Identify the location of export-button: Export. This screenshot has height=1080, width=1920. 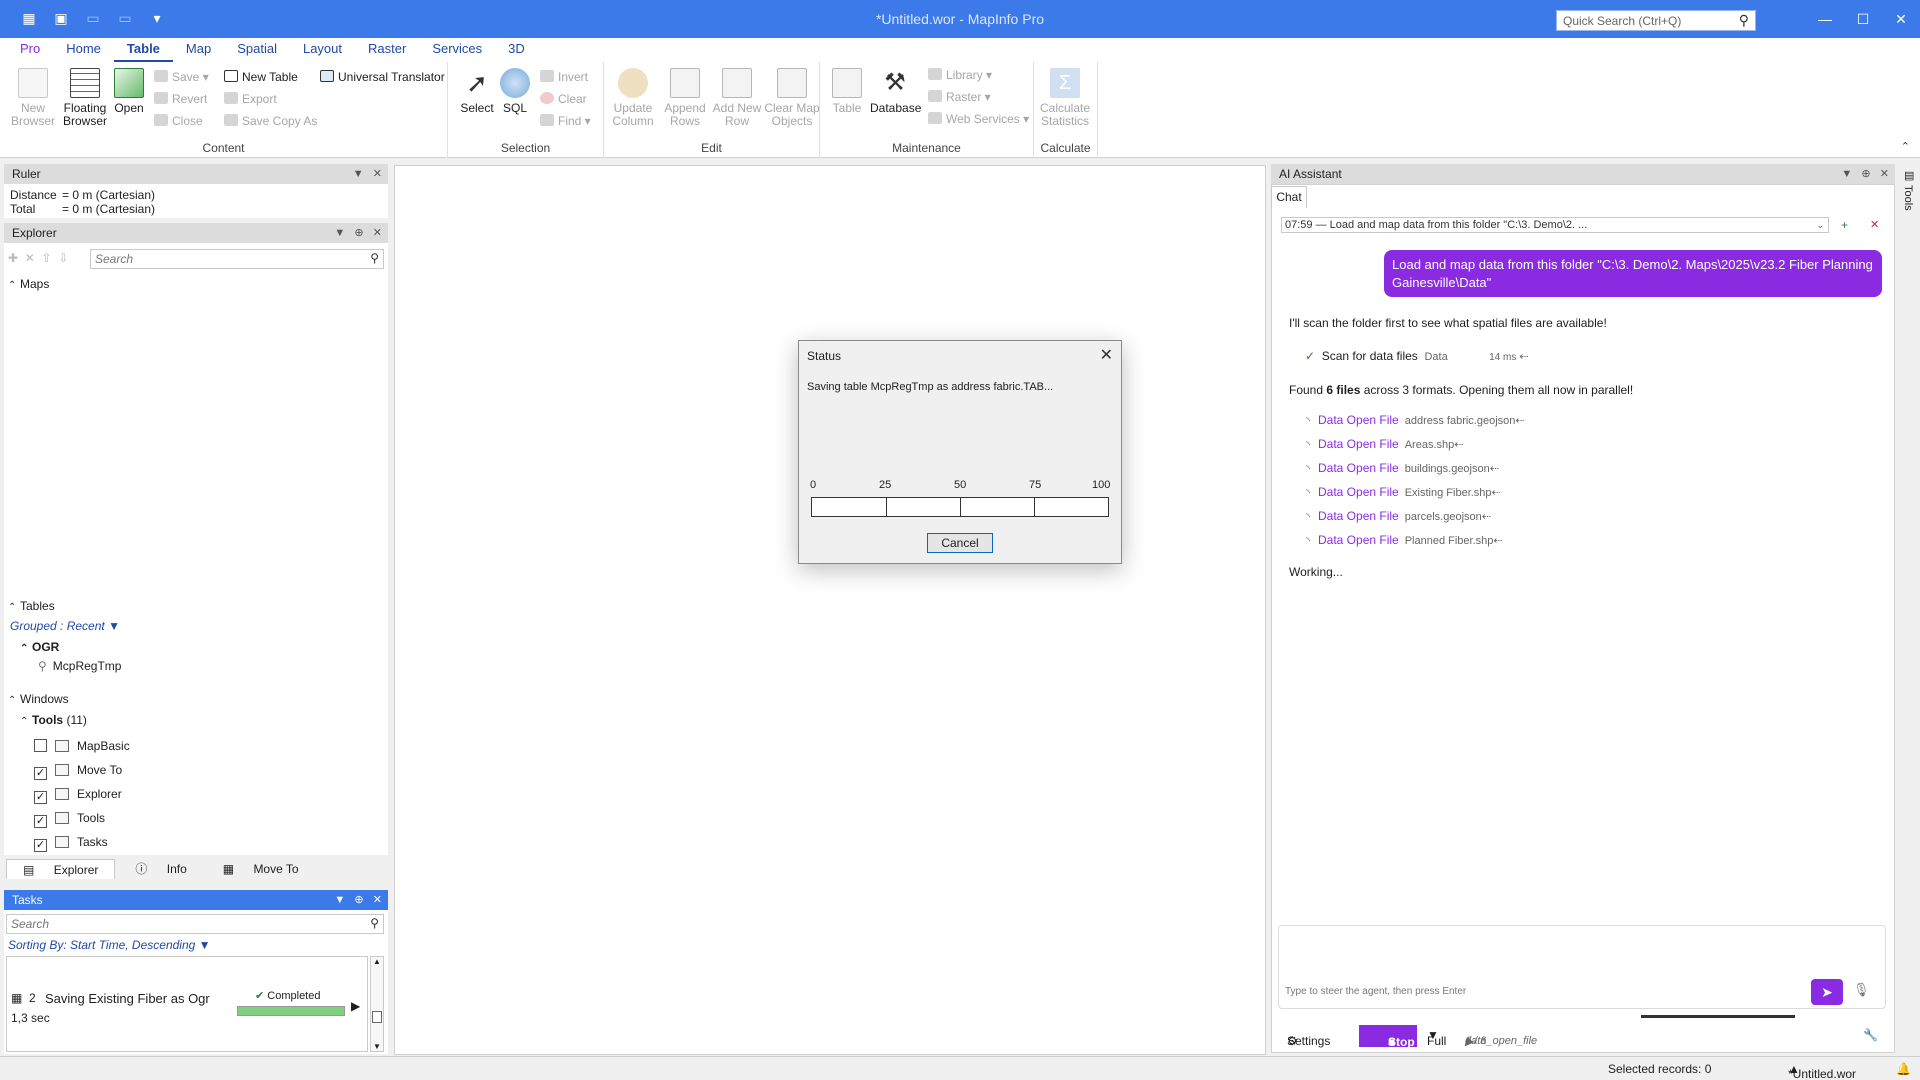
(250, 99).